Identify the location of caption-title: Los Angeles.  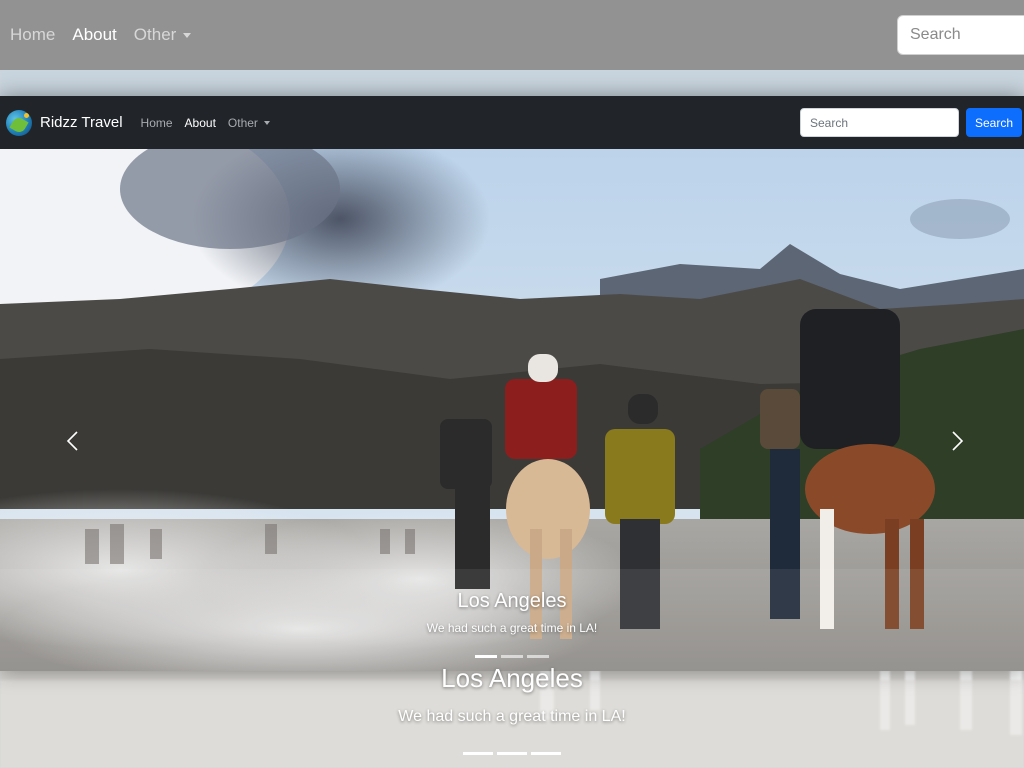
(512, 601).